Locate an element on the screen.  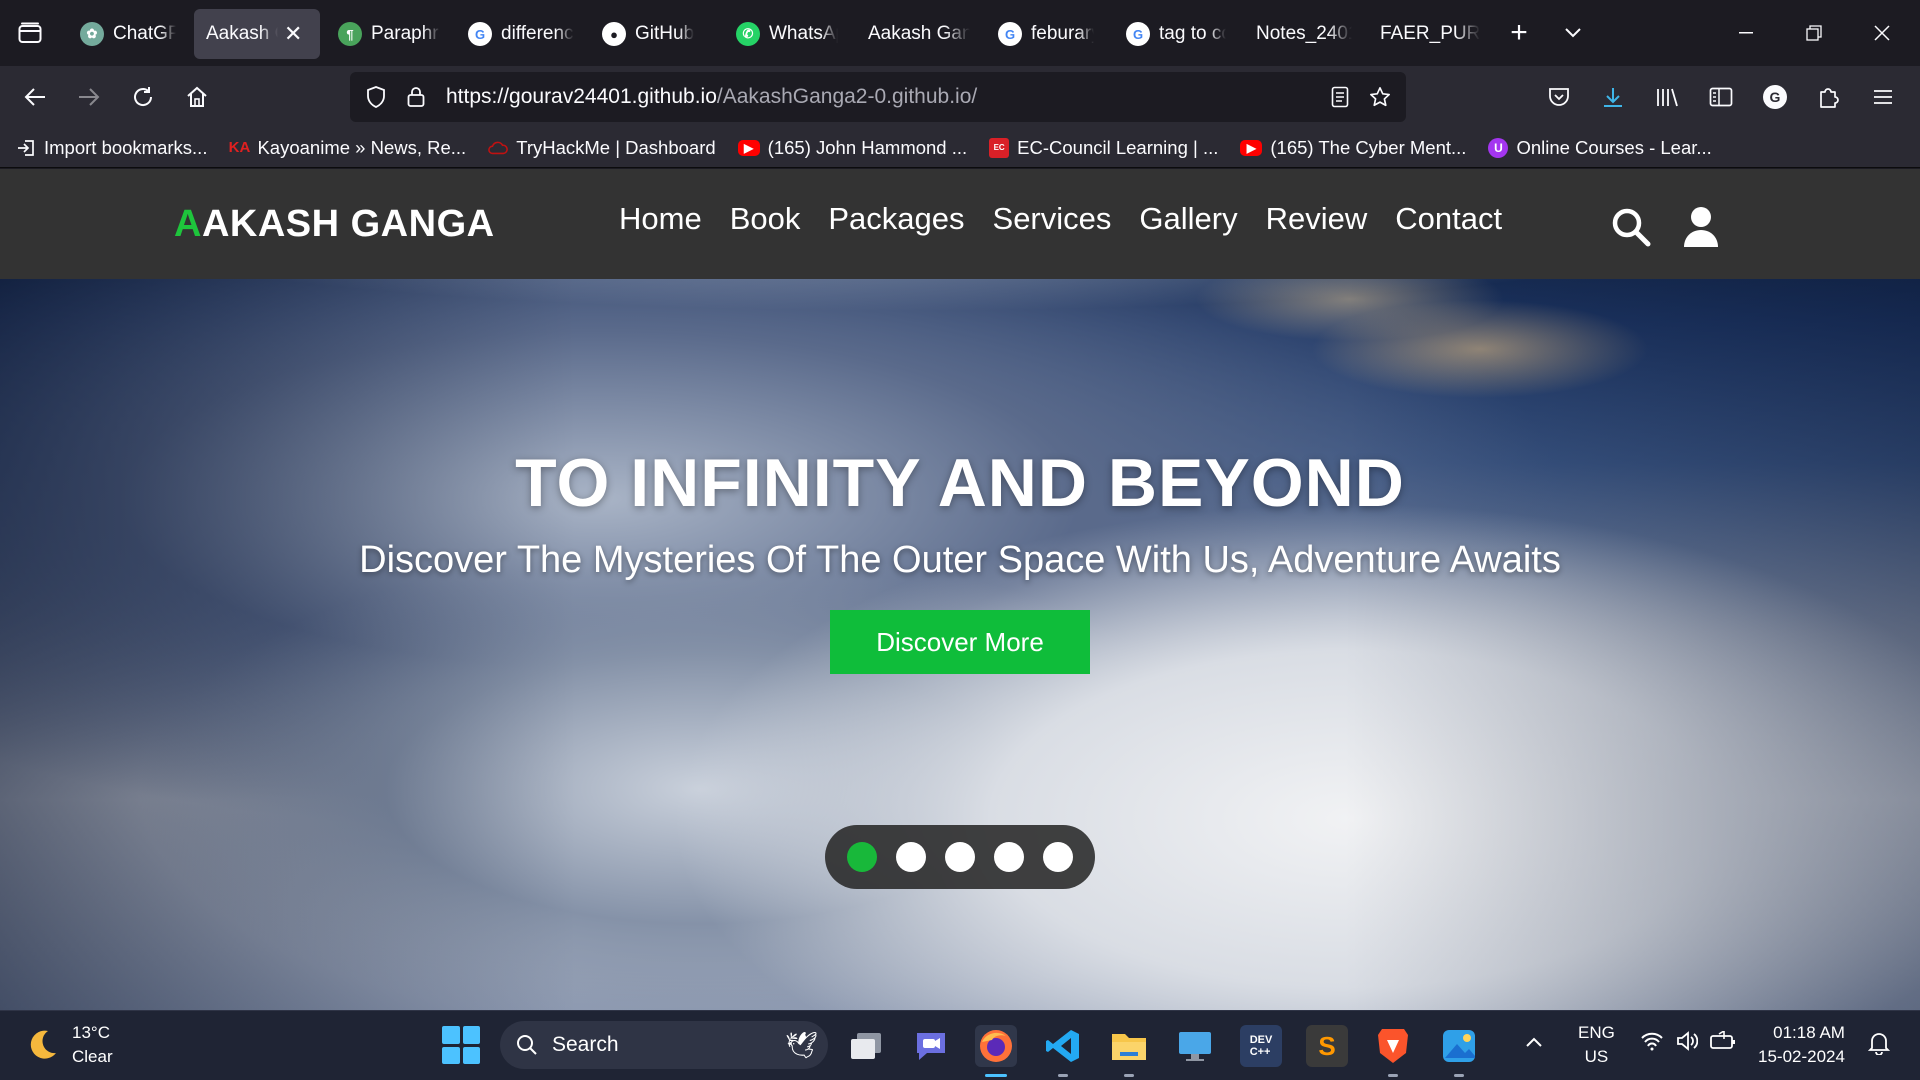
library-button is located at coordinates (1667, 97).